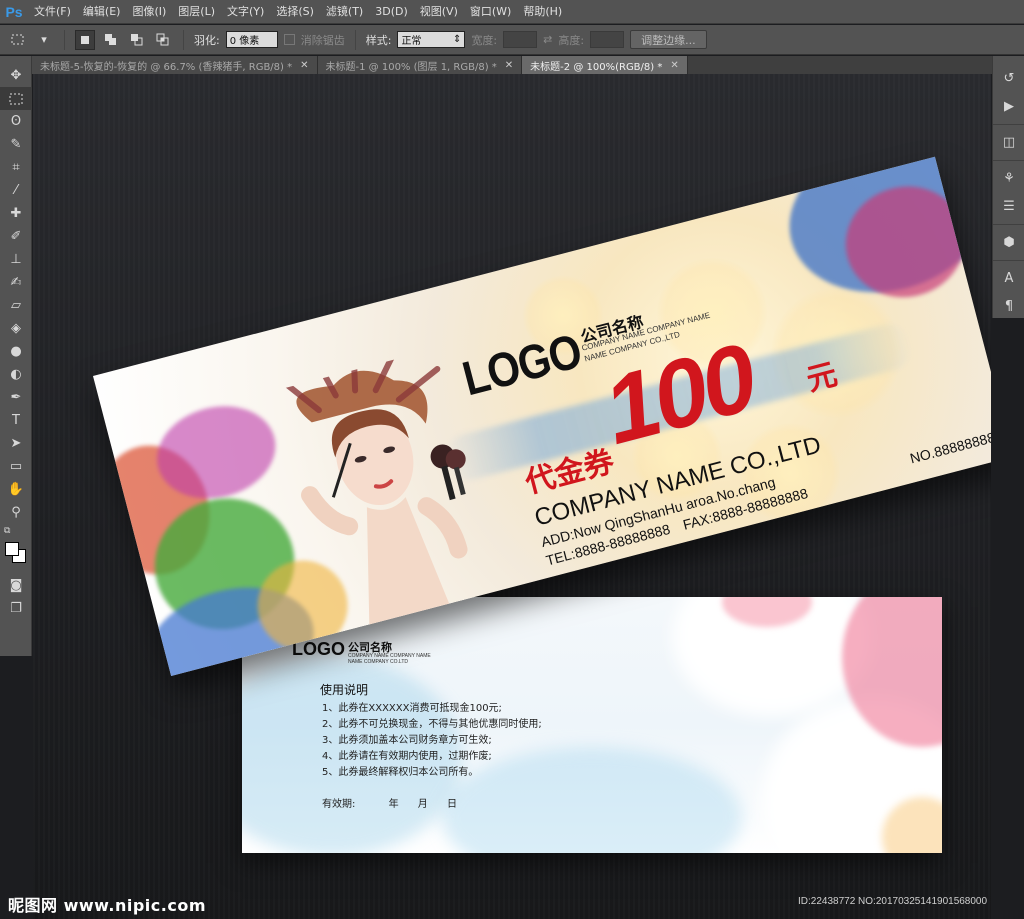  Describe the element at coordinates (251, 39) in the screenshot. I see `feather-input` at that location.